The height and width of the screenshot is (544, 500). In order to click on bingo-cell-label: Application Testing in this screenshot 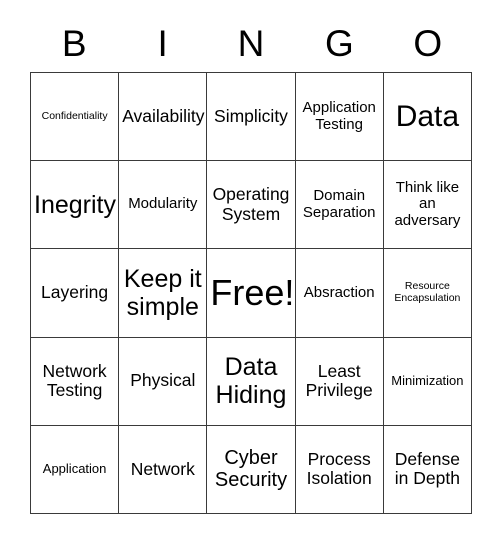, I will do `click(339, 115)`.